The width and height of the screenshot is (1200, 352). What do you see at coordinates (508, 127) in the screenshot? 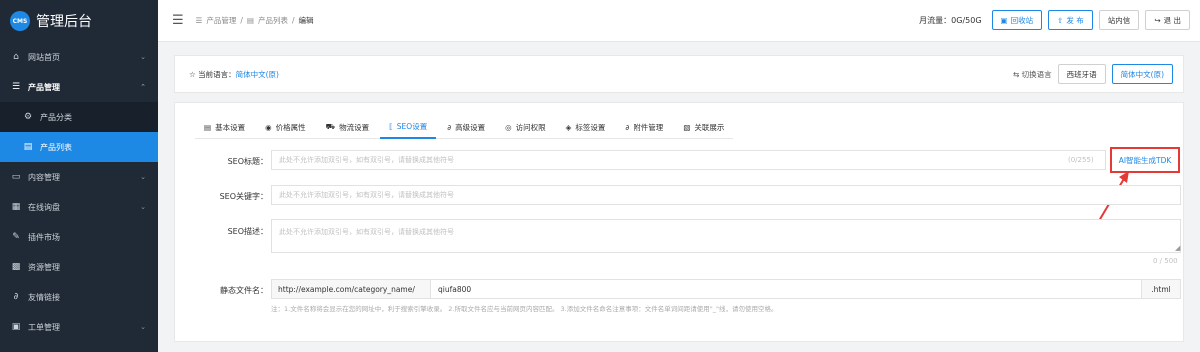
I see `eye-icon: ◎` at bounding box center [508, 127].